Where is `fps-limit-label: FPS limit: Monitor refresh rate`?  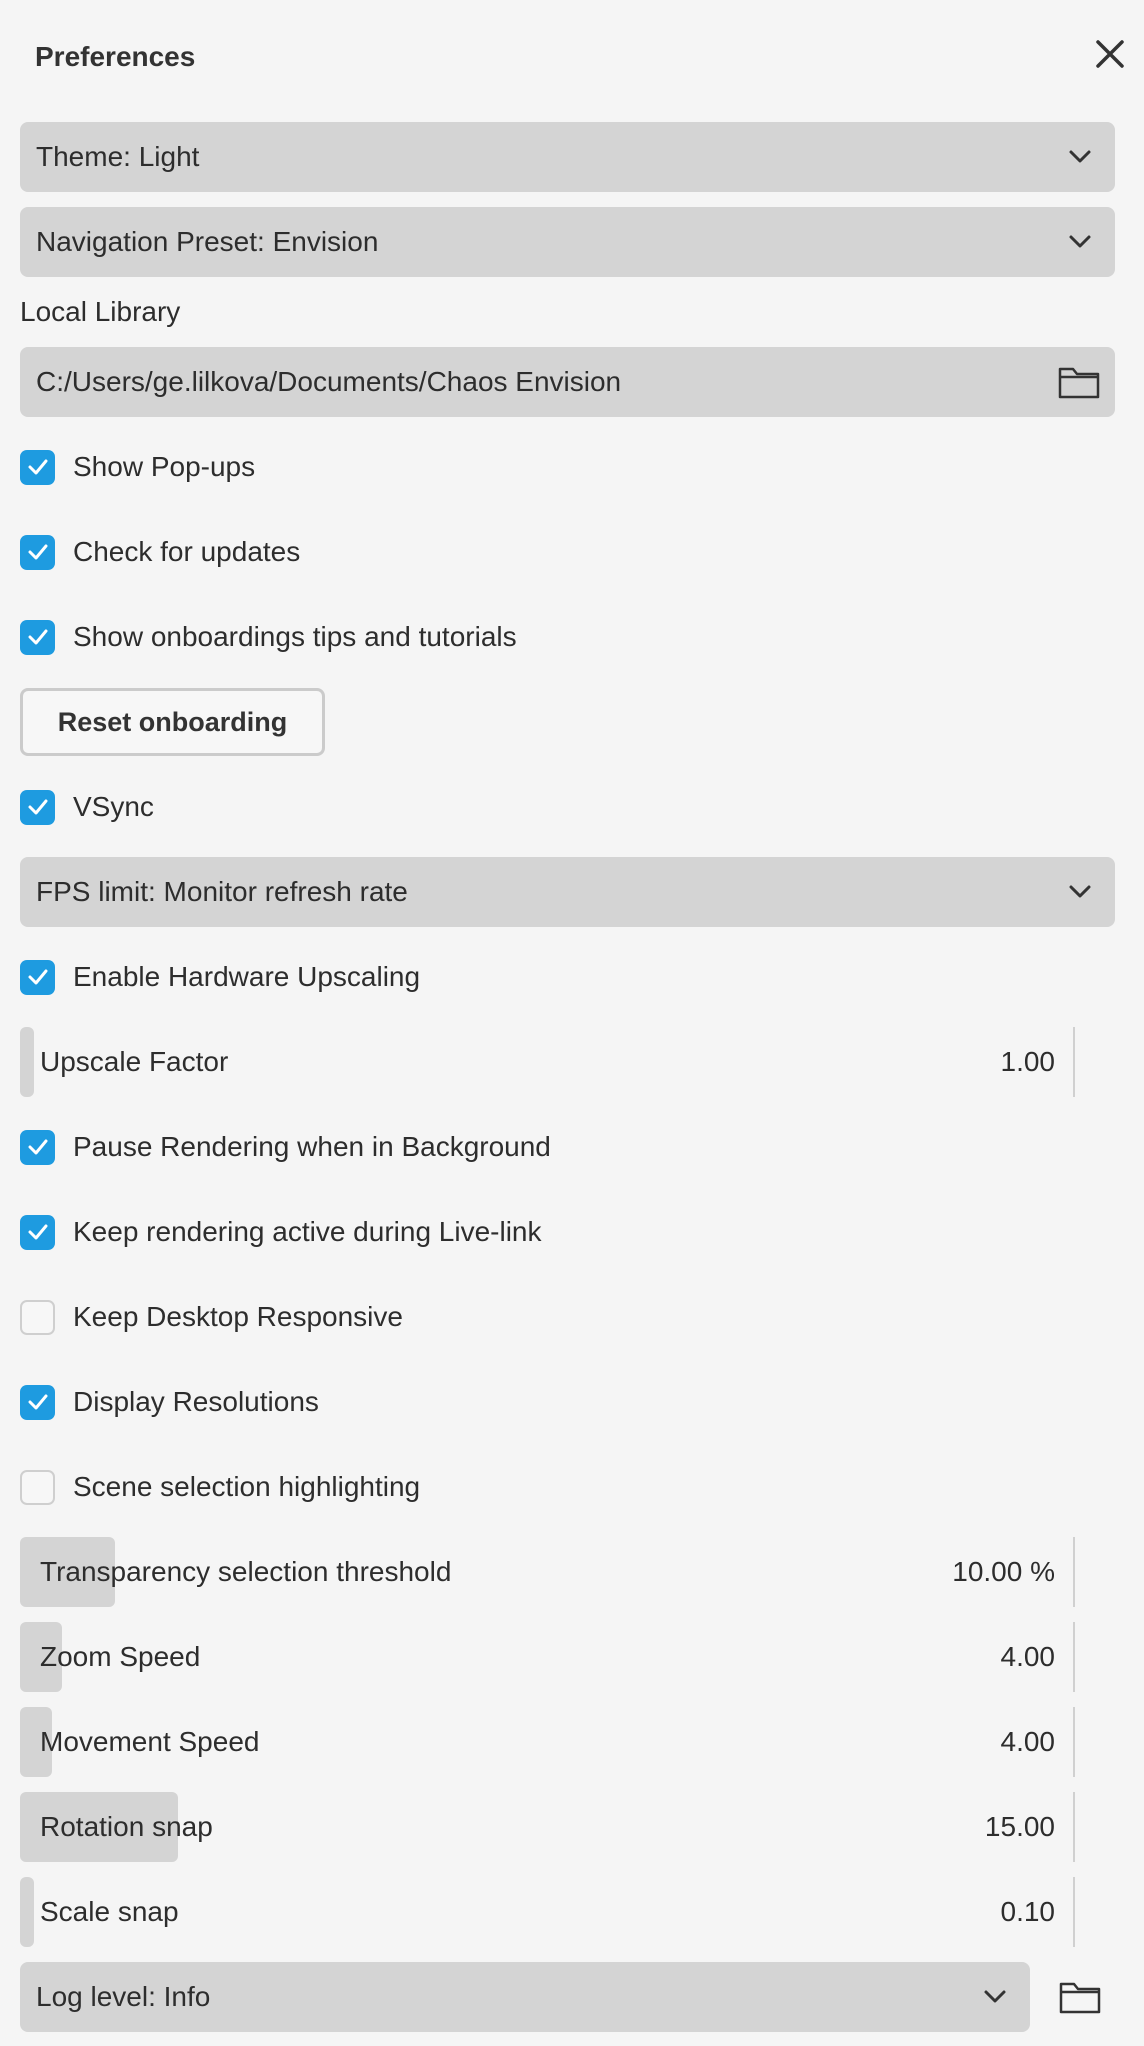 fps-limit-label: FPS limit: Monitor refresh rate is located at coordinates (222, 891).